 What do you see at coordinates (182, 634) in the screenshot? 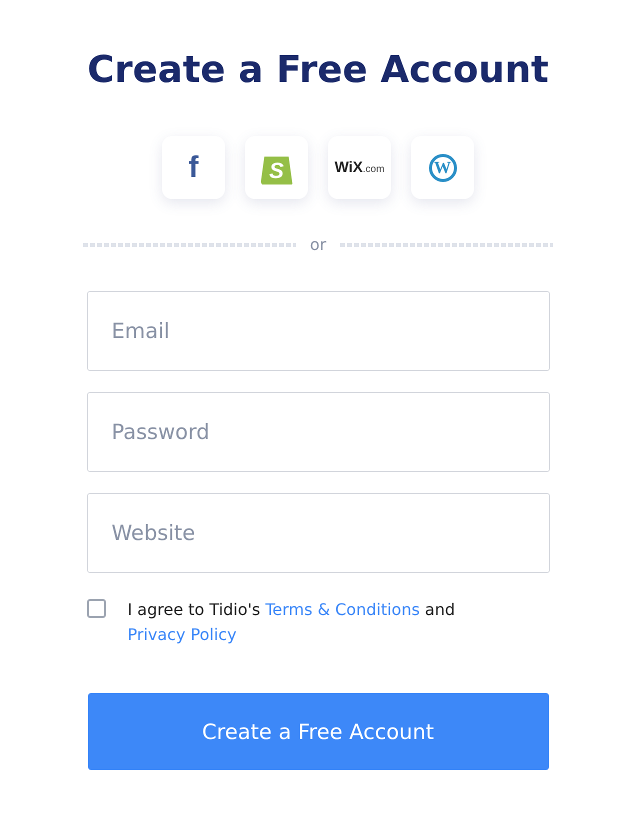
I see `link: Privacy Policy` at bounding box center [182, 634].